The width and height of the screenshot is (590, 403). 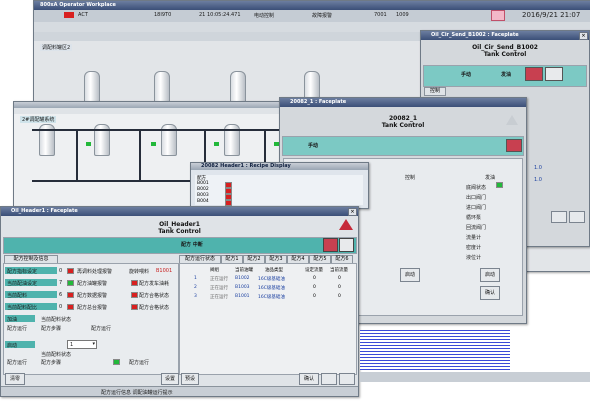 What do you see at coordinates (137, 393) in the screenshot?
I see `status-bar-text: 配方运行信息 调配油罐运行提示` at bounding box center [137, 393].